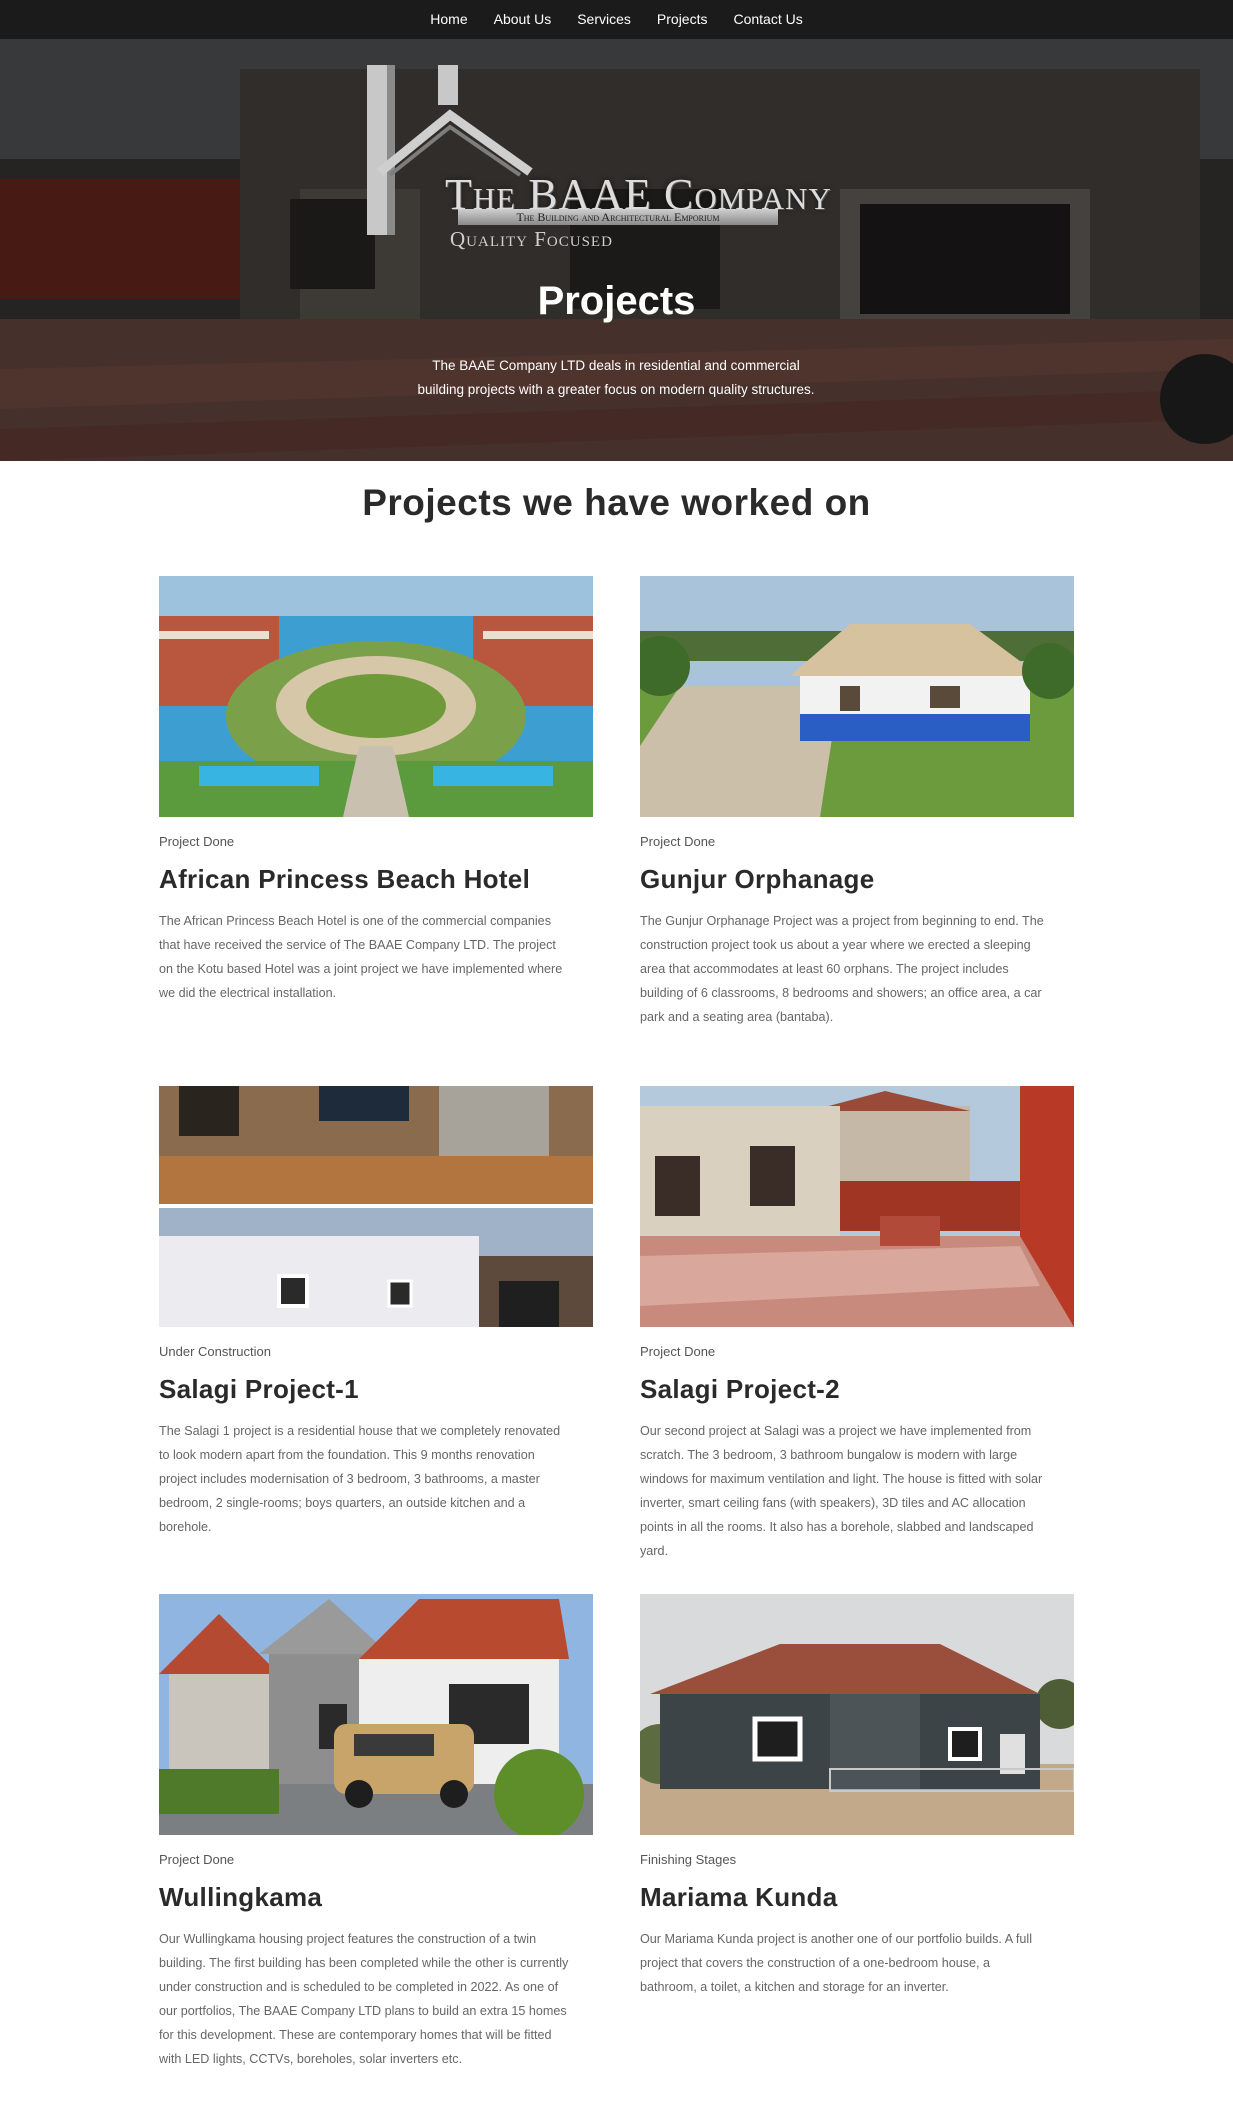 The image size is (1233, 2113). What do you see at coordinates (448, 19) in the screenshot?
I see `nav-link-home: Home` at bounding box center [448, 19].